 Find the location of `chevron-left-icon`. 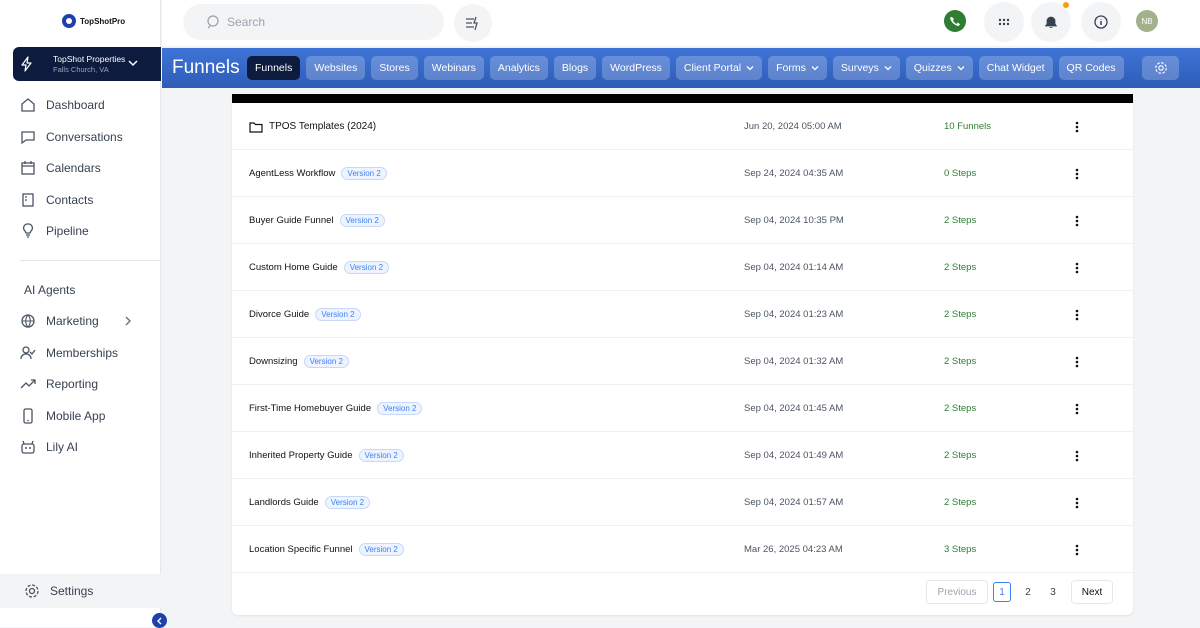

chevron-left-icon is located at coordinates (158, 620).